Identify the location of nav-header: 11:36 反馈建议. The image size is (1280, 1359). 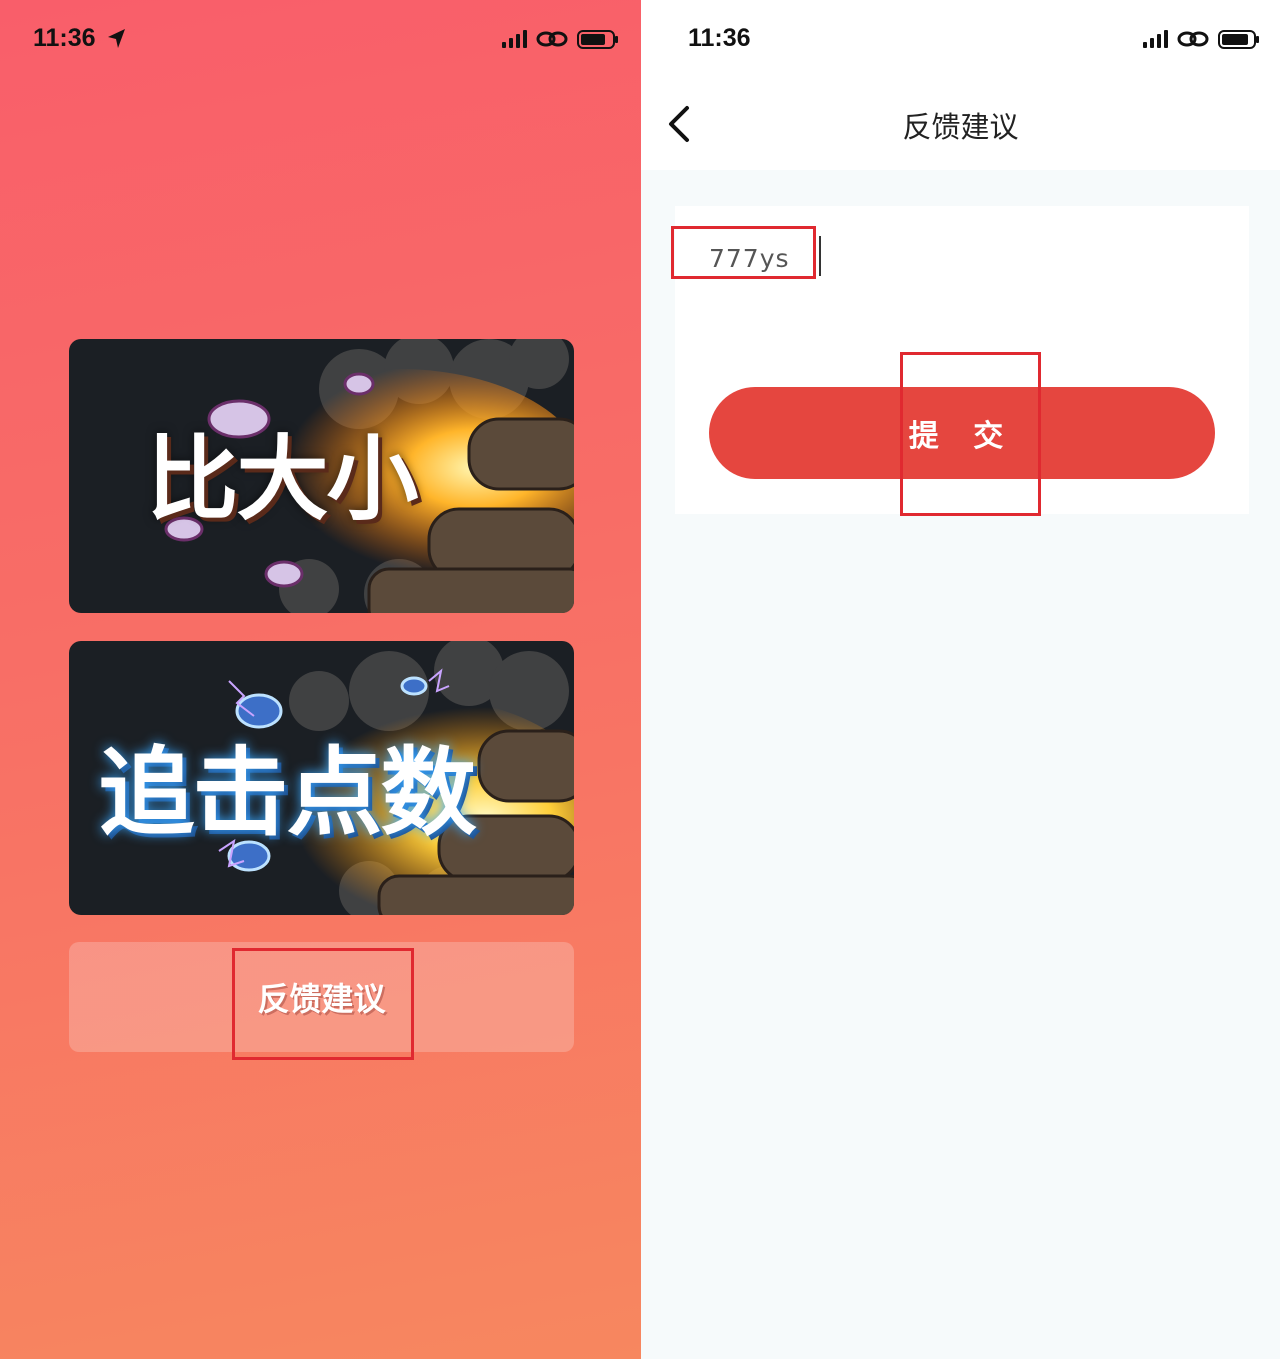
(960, 85).